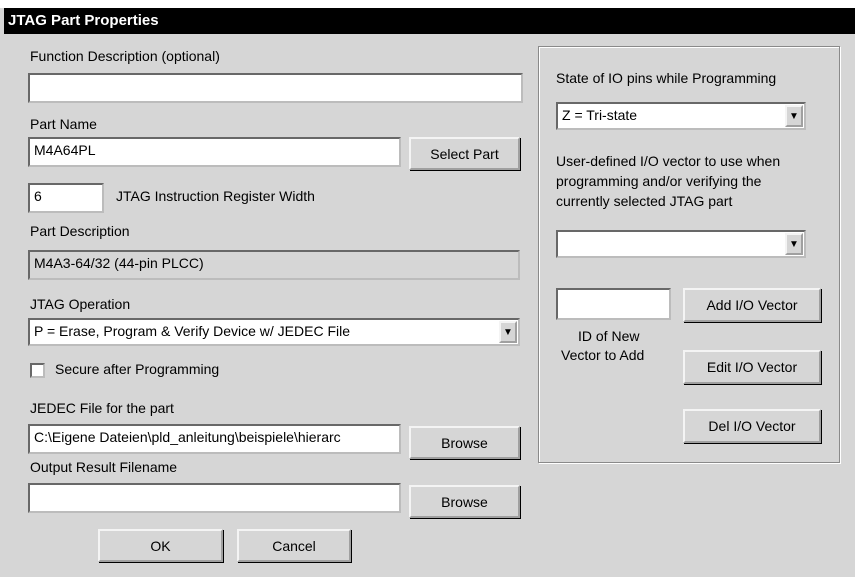 This screenshot has width=855, height=577. I want to click on io-vector-label-line2: programming and/or verifying the, so click(659, 181).